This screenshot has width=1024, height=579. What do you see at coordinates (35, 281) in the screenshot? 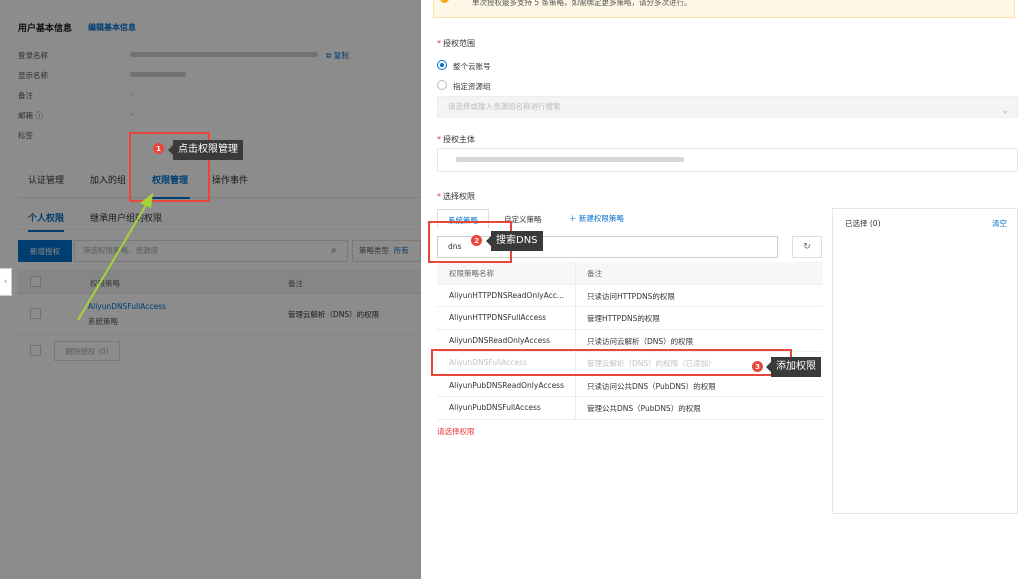
I see `select-all-checkbox` at bounding box center [35, 281].